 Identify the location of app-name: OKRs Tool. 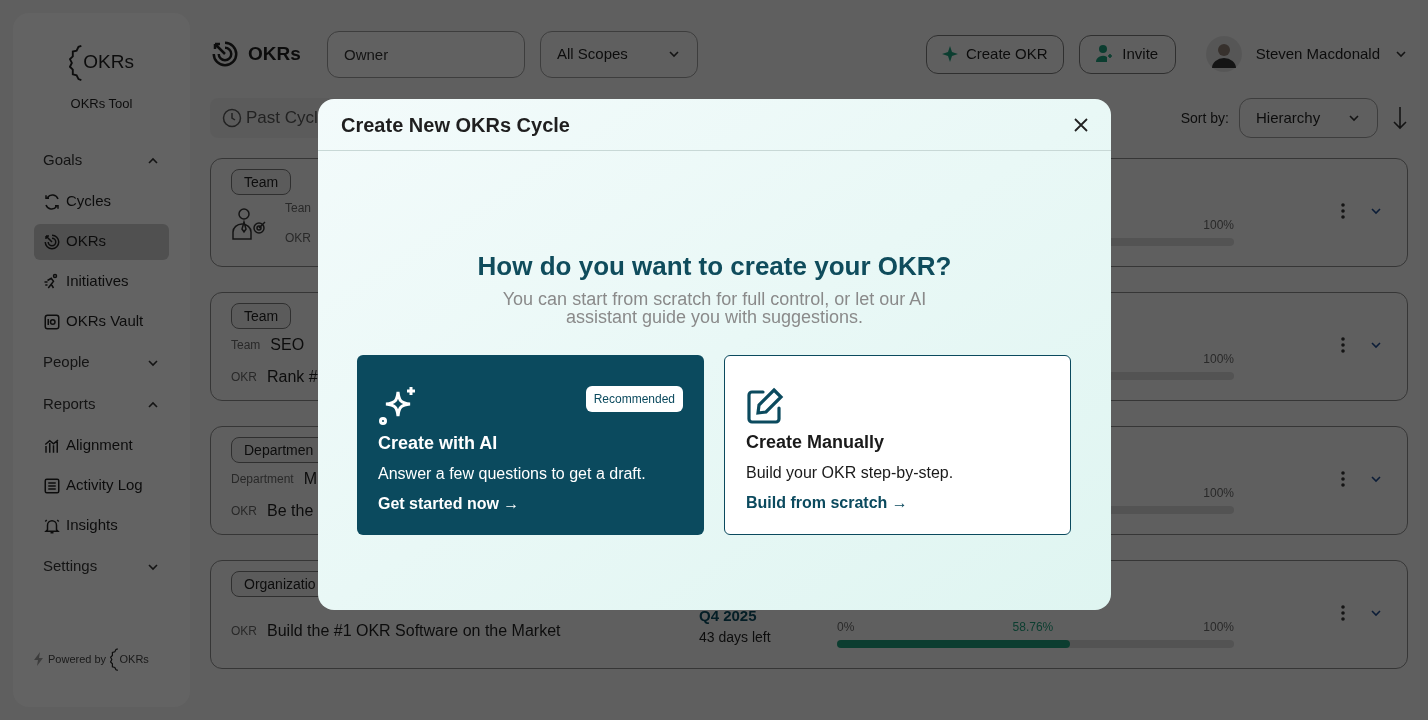
(101, 104).